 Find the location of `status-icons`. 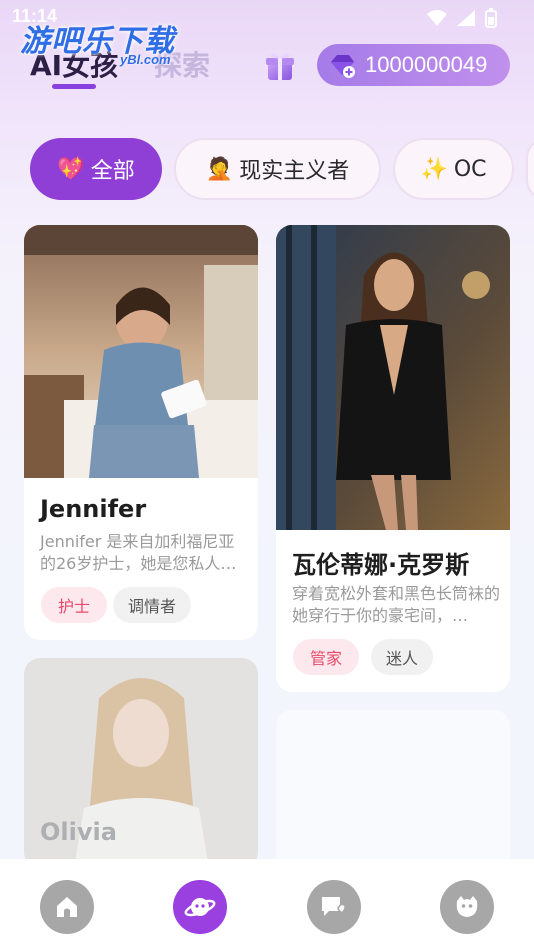

status-icons is located at coordinates (462, 18).